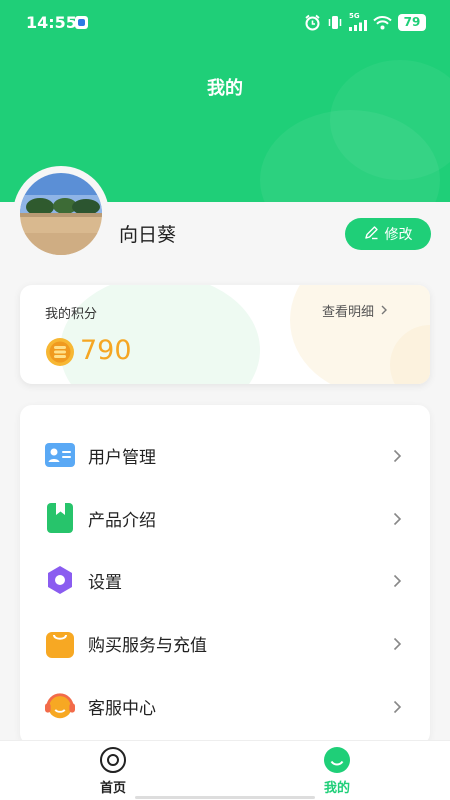 This screenshot has width=450, height=800. Describe the element at coordinates (312, 22) in the screenshot. I see `alarm-icon` at that location.